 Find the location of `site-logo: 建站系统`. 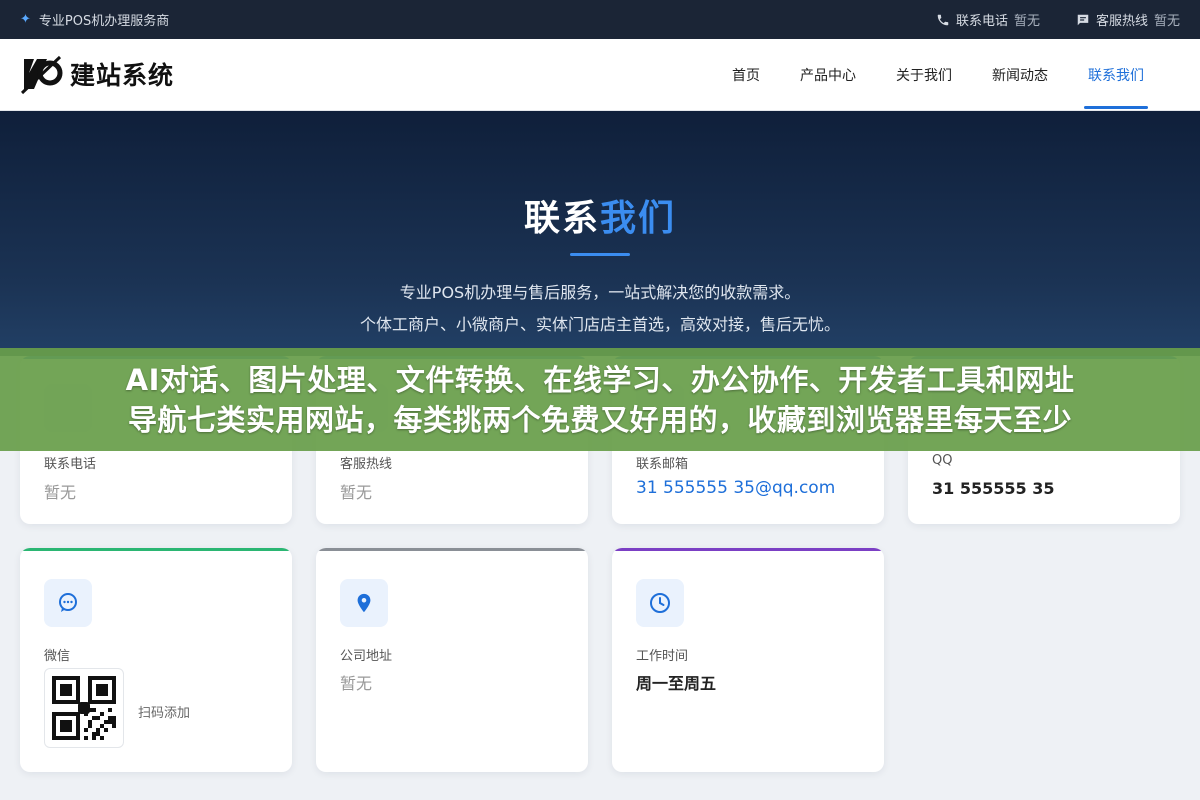

site-logo: 建站系统 is located at coordinates (97, 74).